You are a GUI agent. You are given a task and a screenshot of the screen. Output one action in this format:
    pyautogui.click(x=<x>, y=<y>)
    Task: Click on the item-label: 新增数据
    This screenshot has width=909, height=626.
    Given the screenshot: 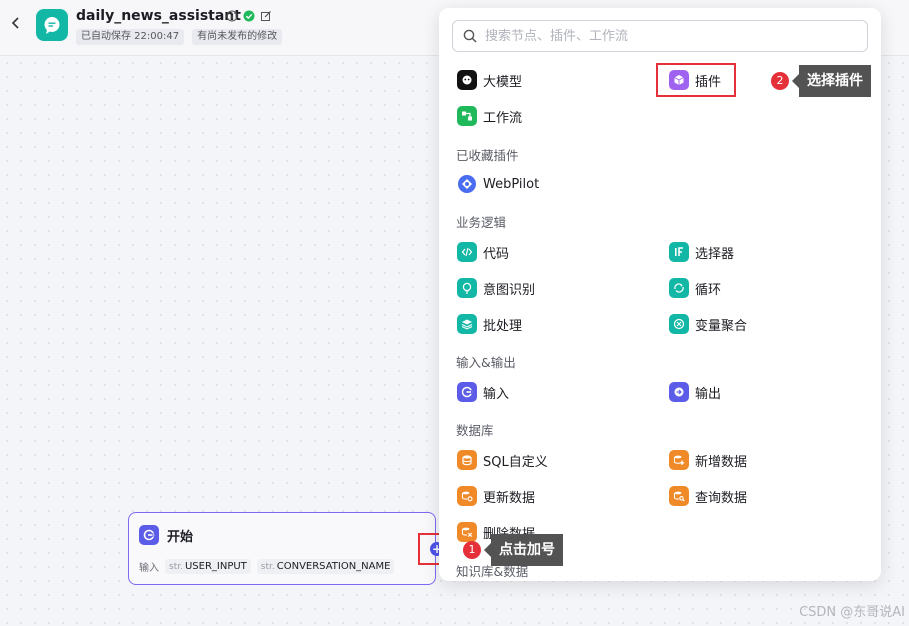 What is the action you would take?
    pyautogui.click(x=721, y=462)
    